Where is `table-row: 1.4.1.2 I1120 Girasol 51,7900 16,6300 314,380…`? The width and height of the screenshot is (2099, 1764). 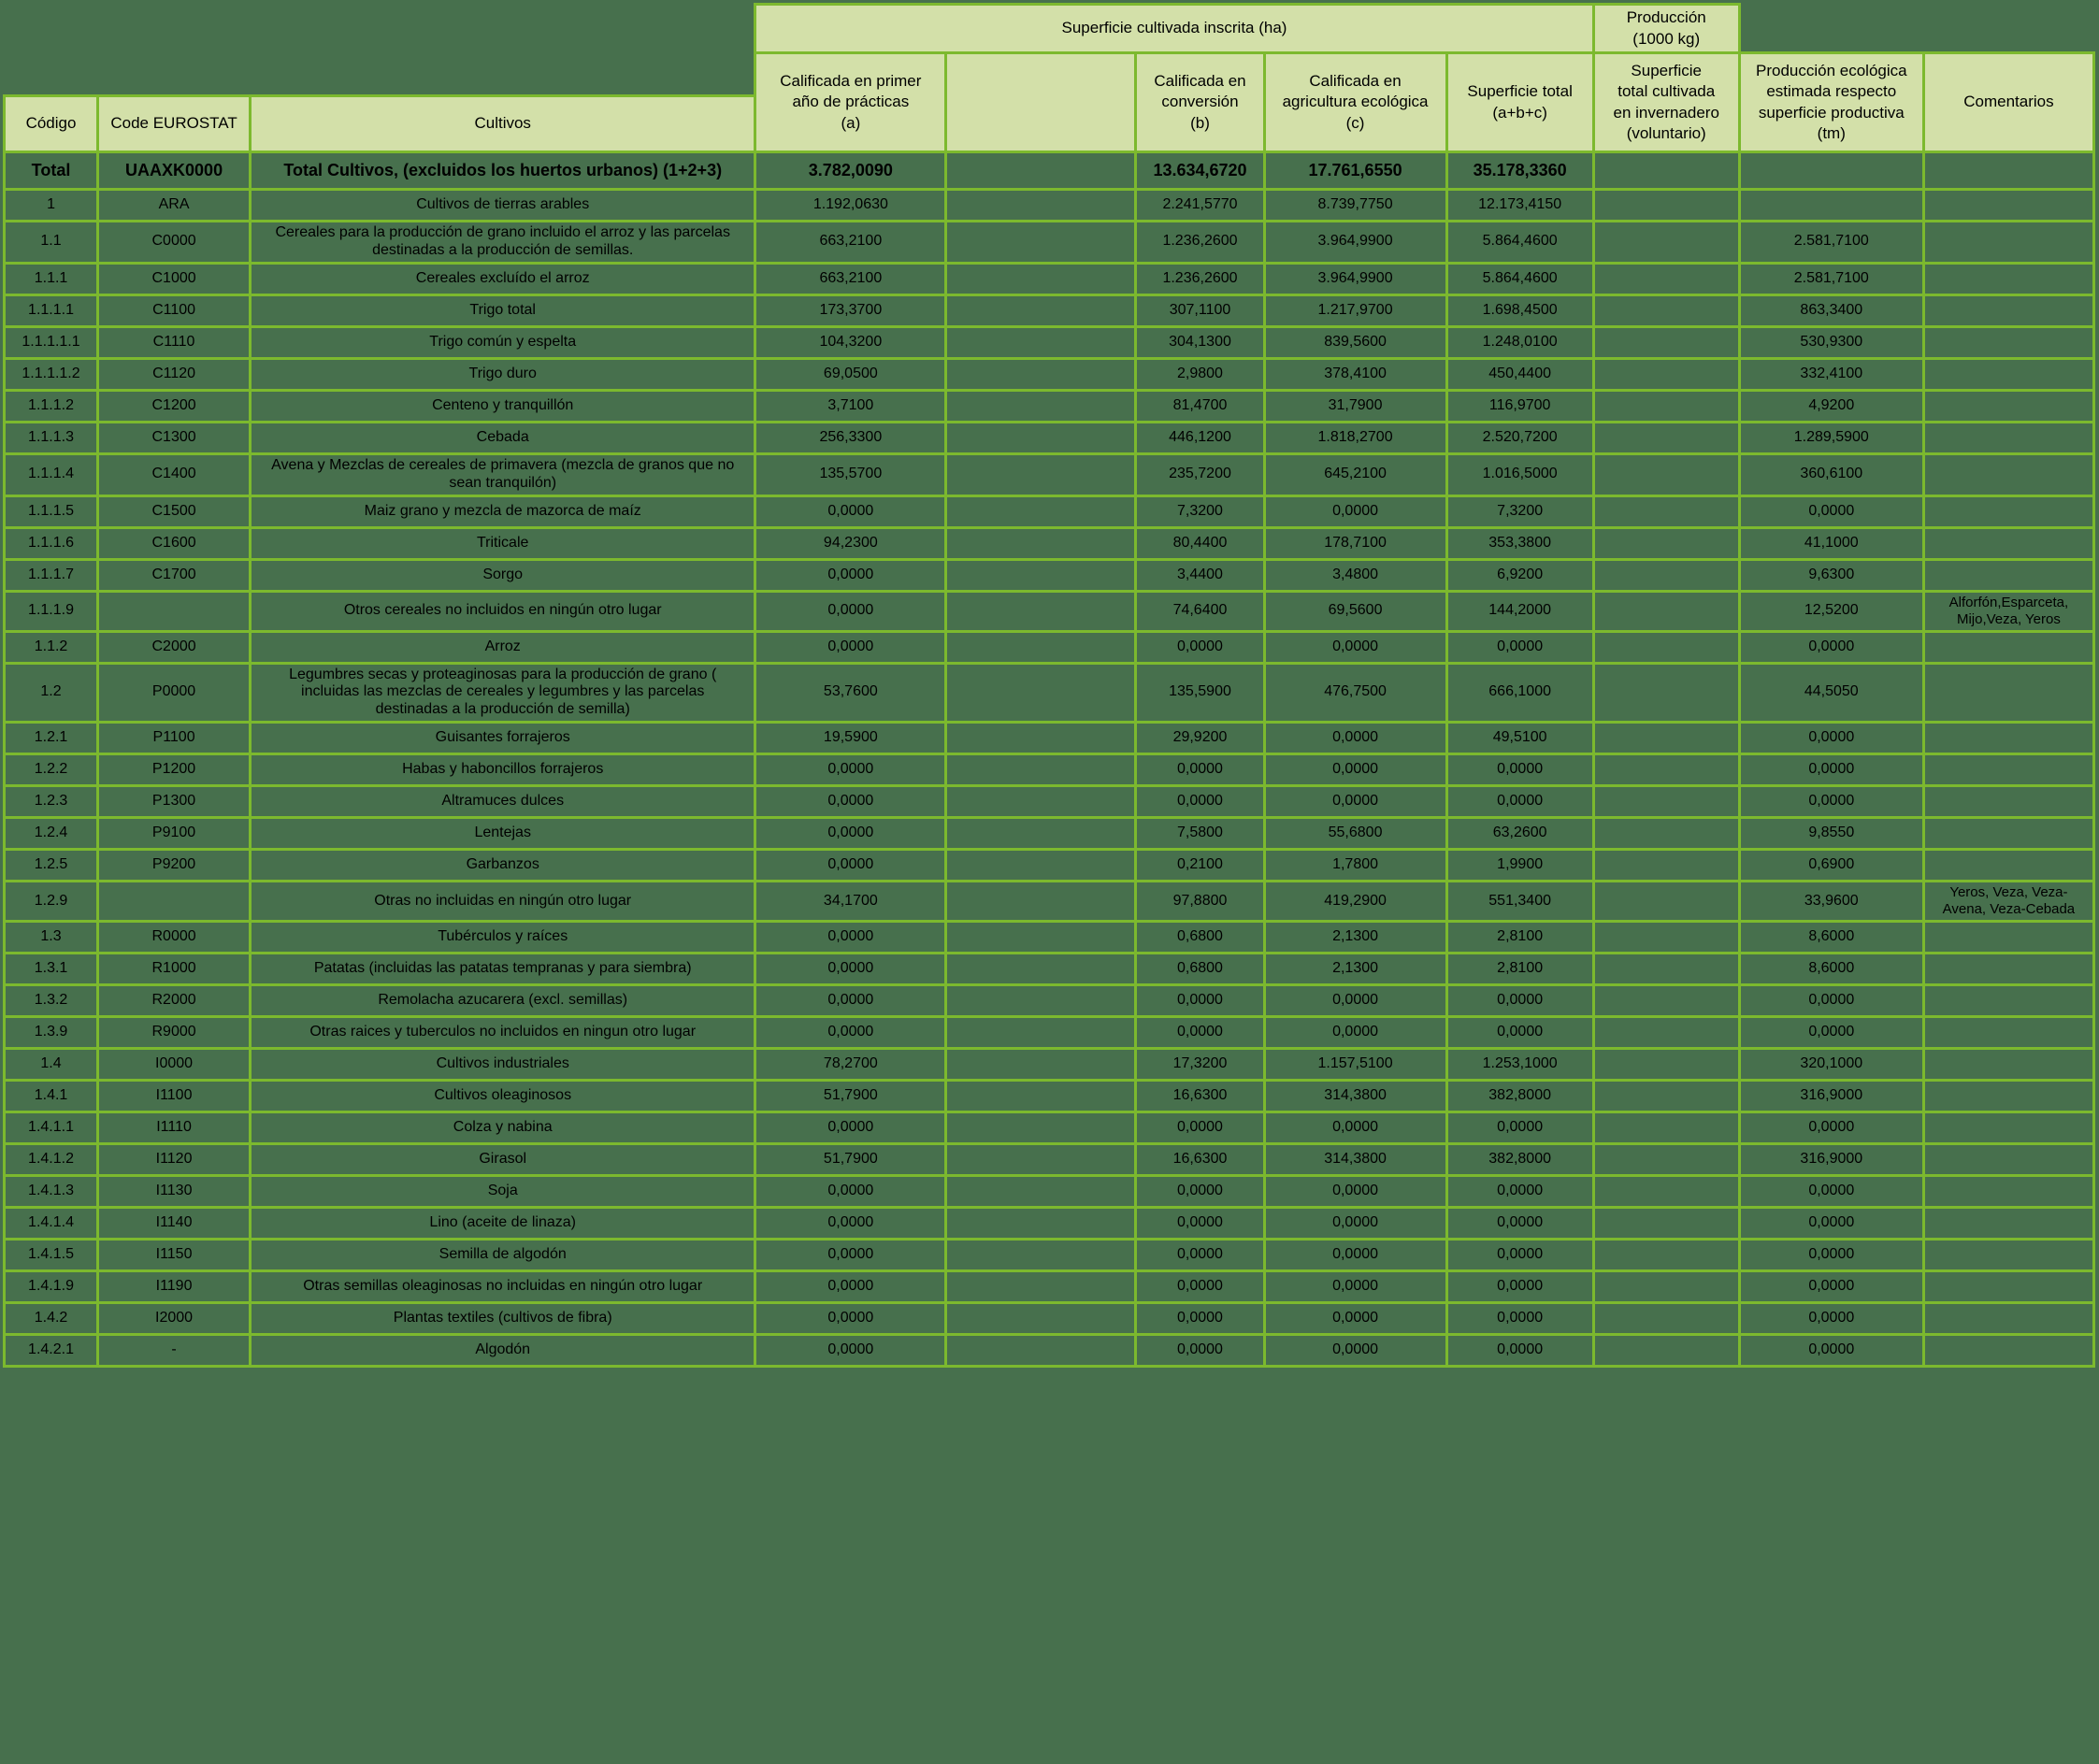
table-row: 1.4.1.2 I1120 Girasol 51,7900 16,6300 314,380… is located at coordinates (1049, 1160).